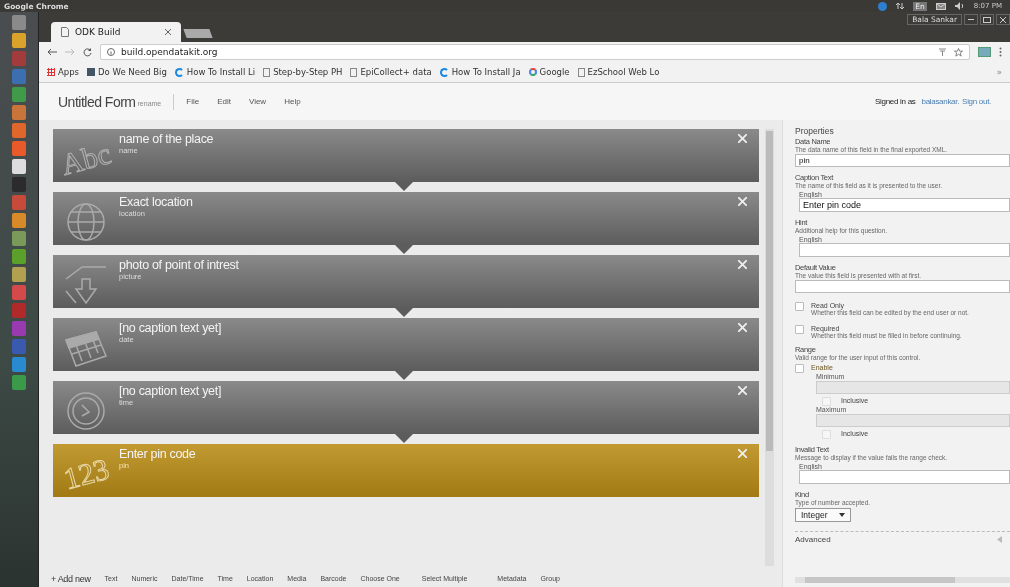  Describe the element at coordinates (86, 473) in the screenshot. I see `type-glyph: 123` at that location.